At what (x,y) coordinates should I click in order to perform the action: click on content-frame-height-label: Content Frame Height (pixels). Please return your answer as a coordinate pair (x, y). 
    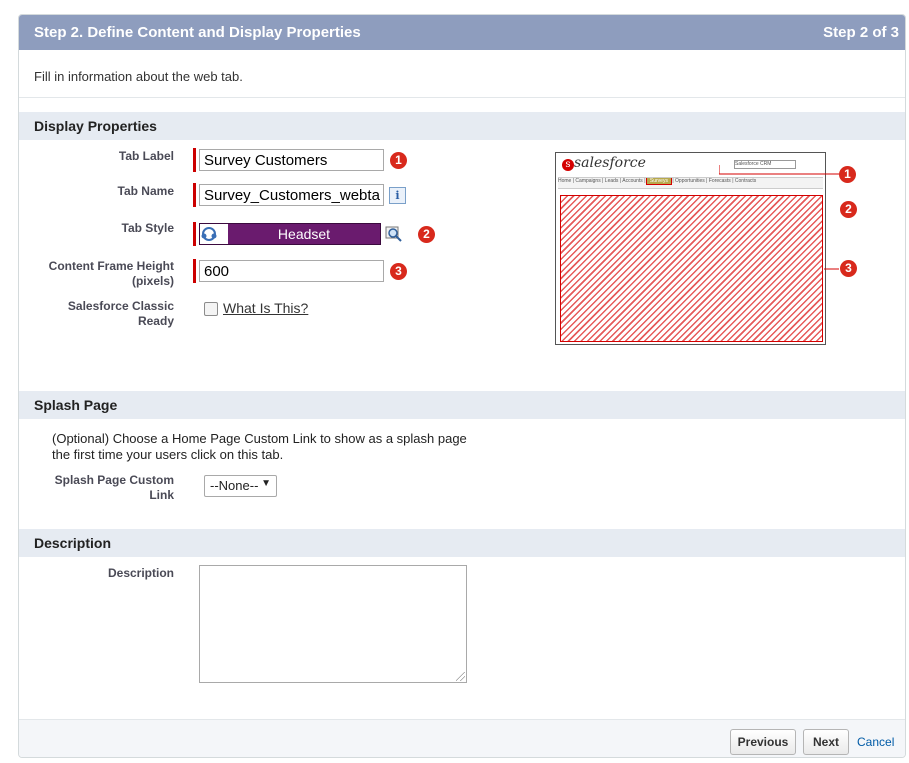
    Looking at the image, I should click on (111, 273).